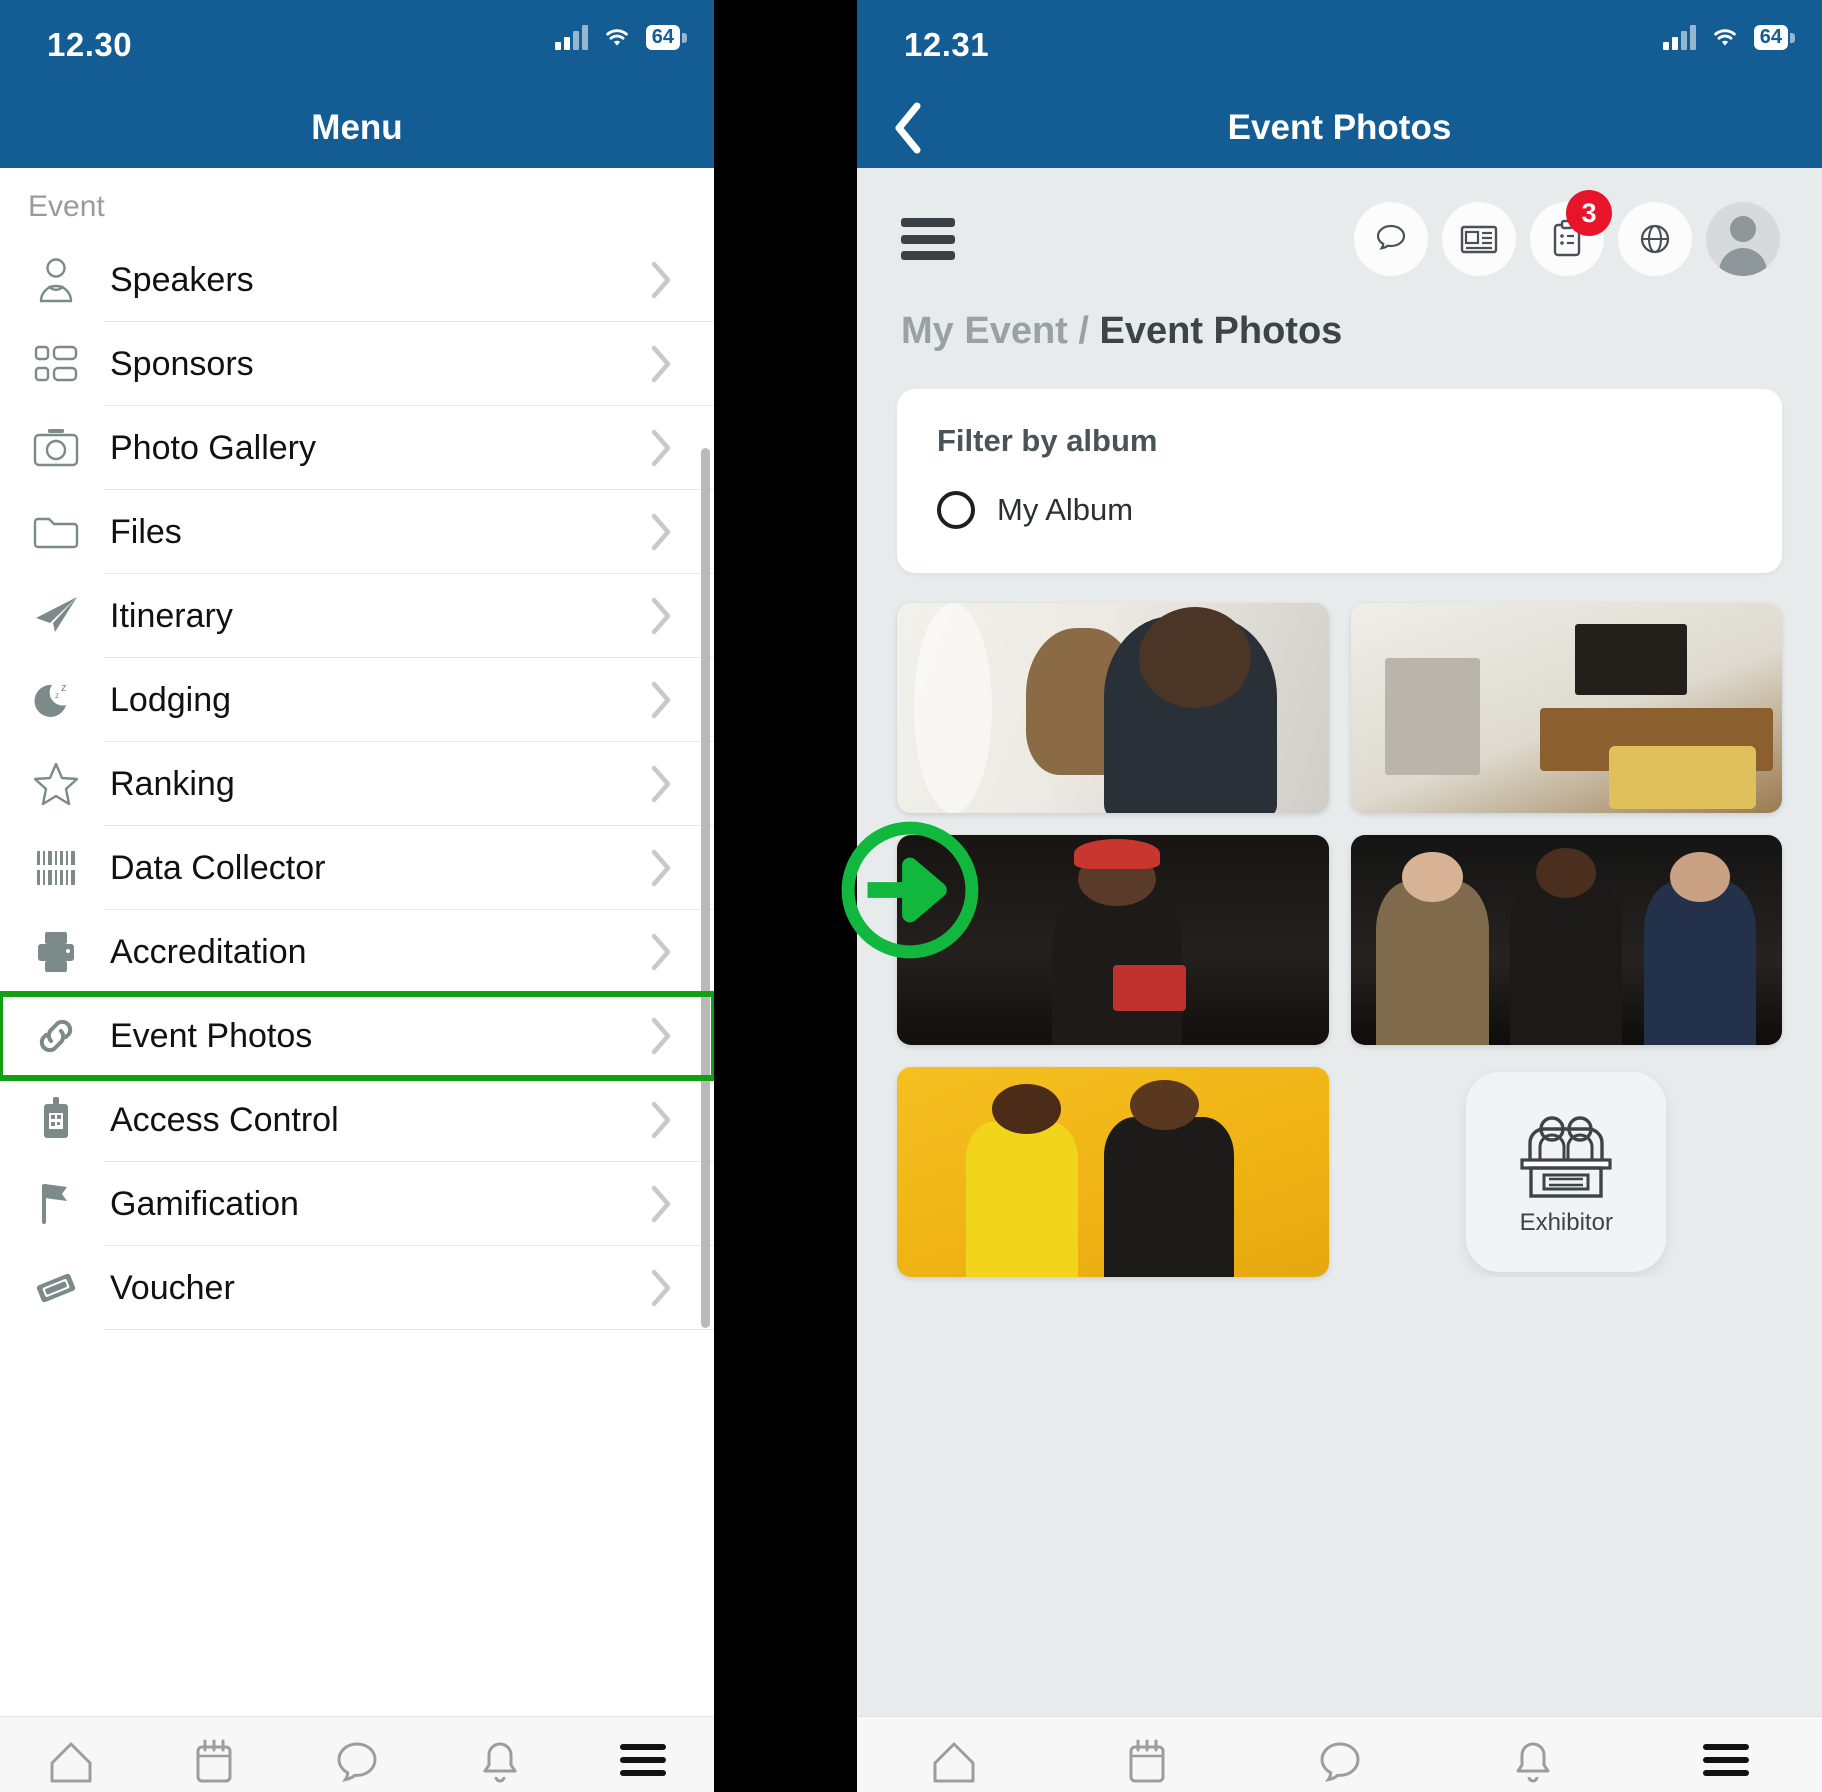 The image size is (1822, 1792). I want to click on menu-item-data-collector: Data Collector, so click(357, 868).